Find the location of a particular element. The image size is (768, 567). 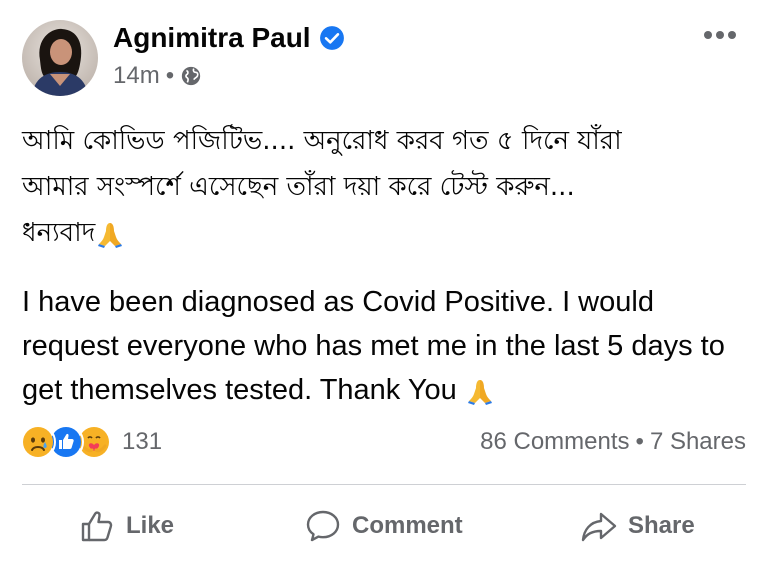

globe-icon is located at coordinates (191, 76).